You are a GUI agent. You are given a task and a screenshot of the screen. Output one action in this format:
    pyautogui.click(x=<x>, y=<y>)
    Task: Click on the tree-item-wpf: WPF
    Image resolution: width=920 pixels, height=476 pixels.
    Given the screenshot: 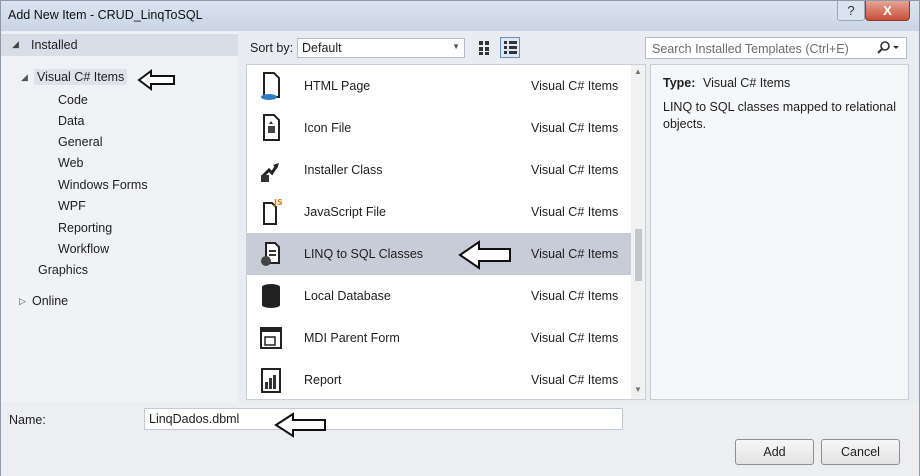 What is the action you would take?
    pyautogui.click(x=72, y=206)
    